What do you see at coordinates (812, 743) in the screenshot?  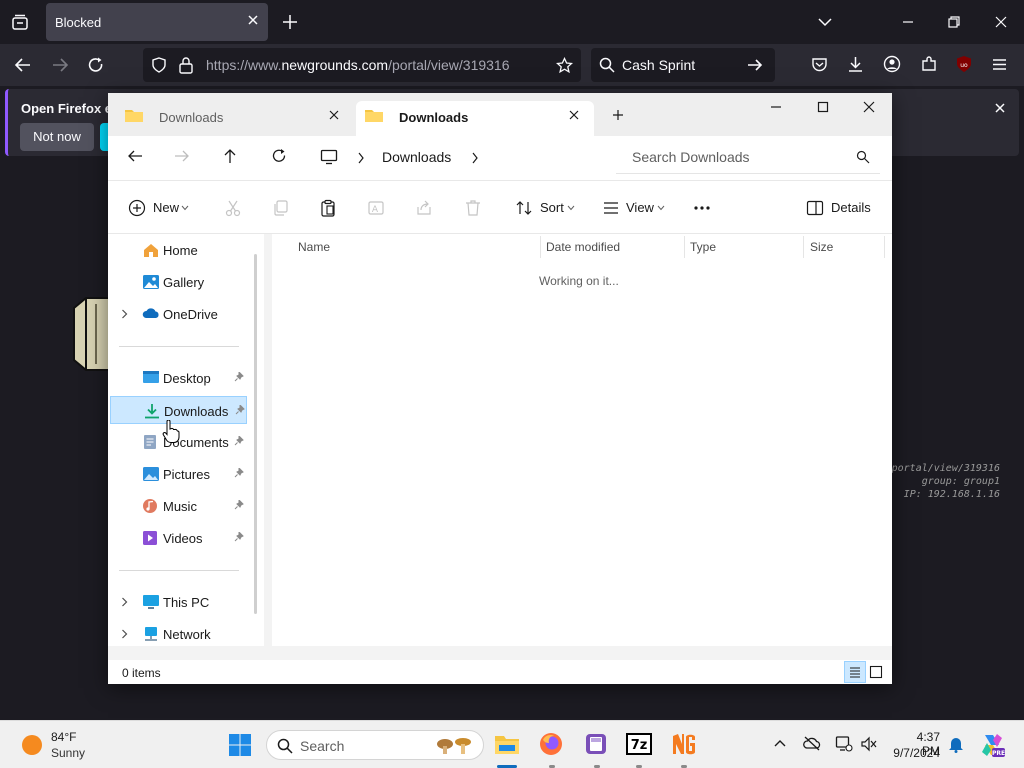 I see `cloud-sync-icon` at bounding box center [812, 743].